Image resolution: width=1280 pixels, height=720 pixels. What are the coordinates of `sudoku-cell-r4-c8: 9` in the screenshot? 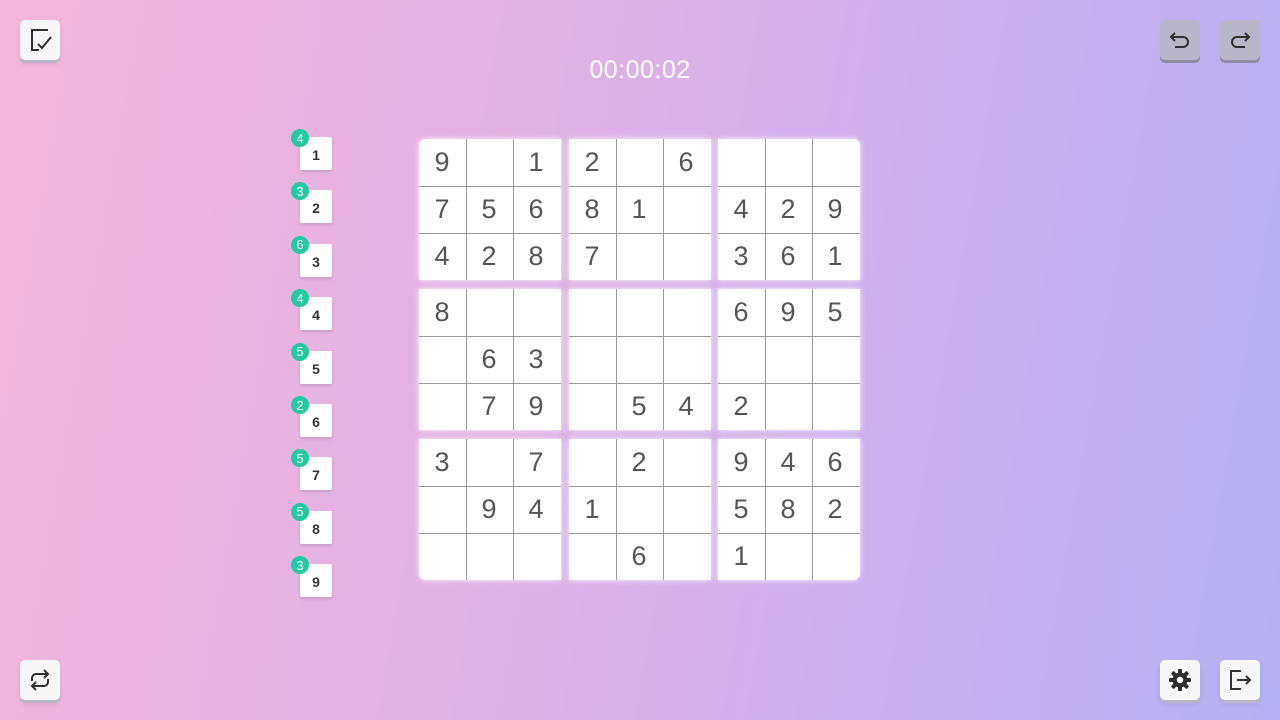 It's located at (788, 312).